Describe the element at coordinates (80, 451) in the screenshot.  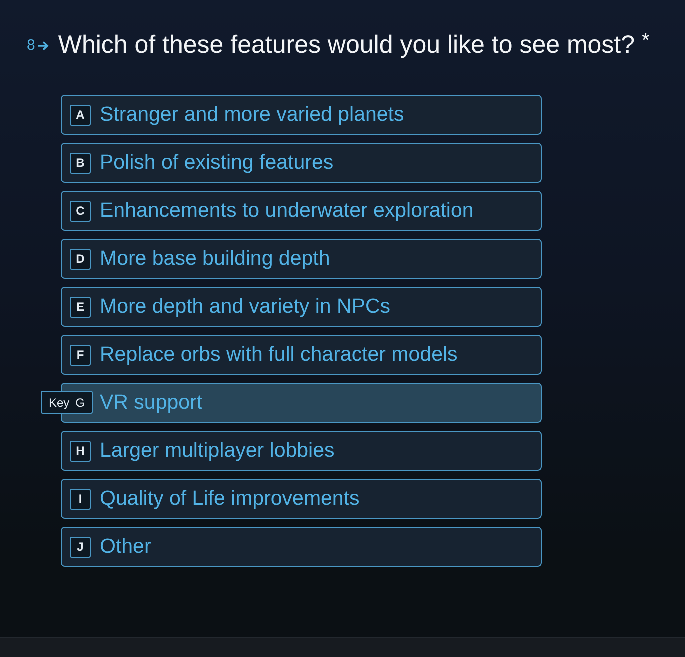
I see `key-badge: H` at that location.